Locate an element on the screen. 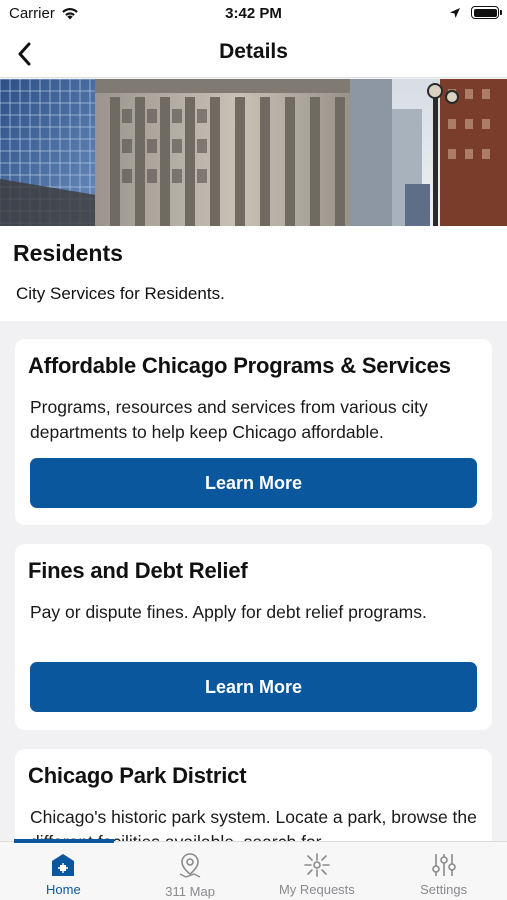  section-title: Residents is located at coordinates (68, 253).